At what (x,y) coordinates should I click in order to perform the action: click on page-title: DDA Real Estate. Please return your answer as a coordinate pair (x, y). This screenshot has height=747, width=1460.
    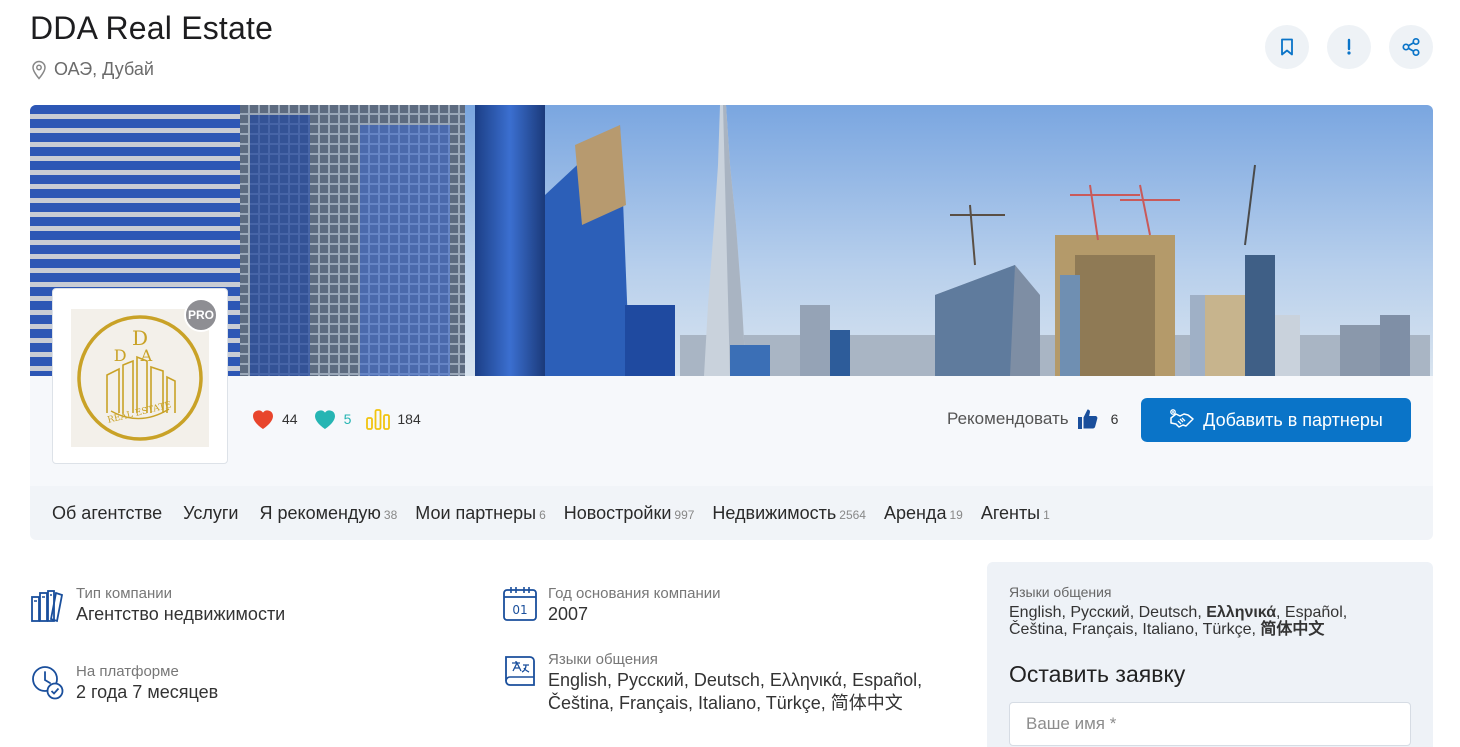
    Looking at the image, I should click on (152, 28).